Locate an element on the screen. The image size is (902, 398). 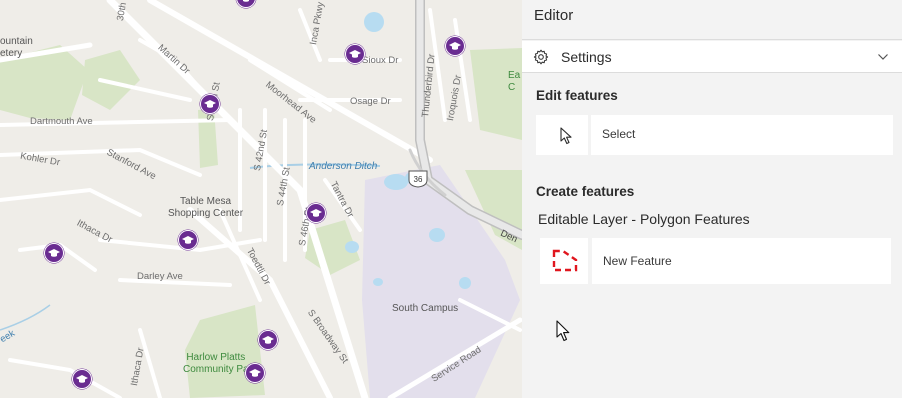
new-feature-label: New Feature is located at coordinates (637, 261).